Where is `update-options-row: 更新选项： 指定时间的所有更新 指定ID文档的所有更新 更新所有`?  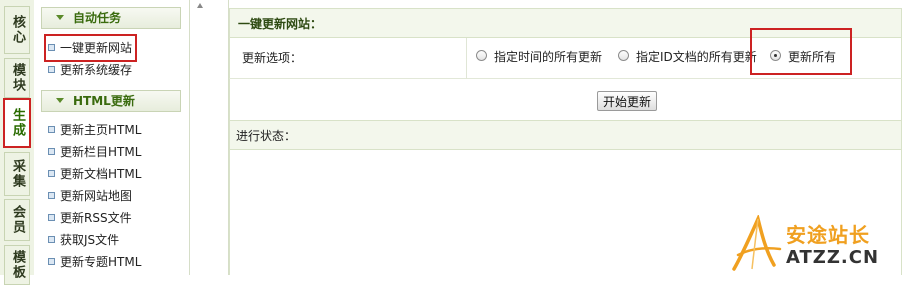
update-options-row: 更新选项： 指定时间的所有更新 指定ID文档的所有更新 更新所有 is located at coordinates (565, 53).